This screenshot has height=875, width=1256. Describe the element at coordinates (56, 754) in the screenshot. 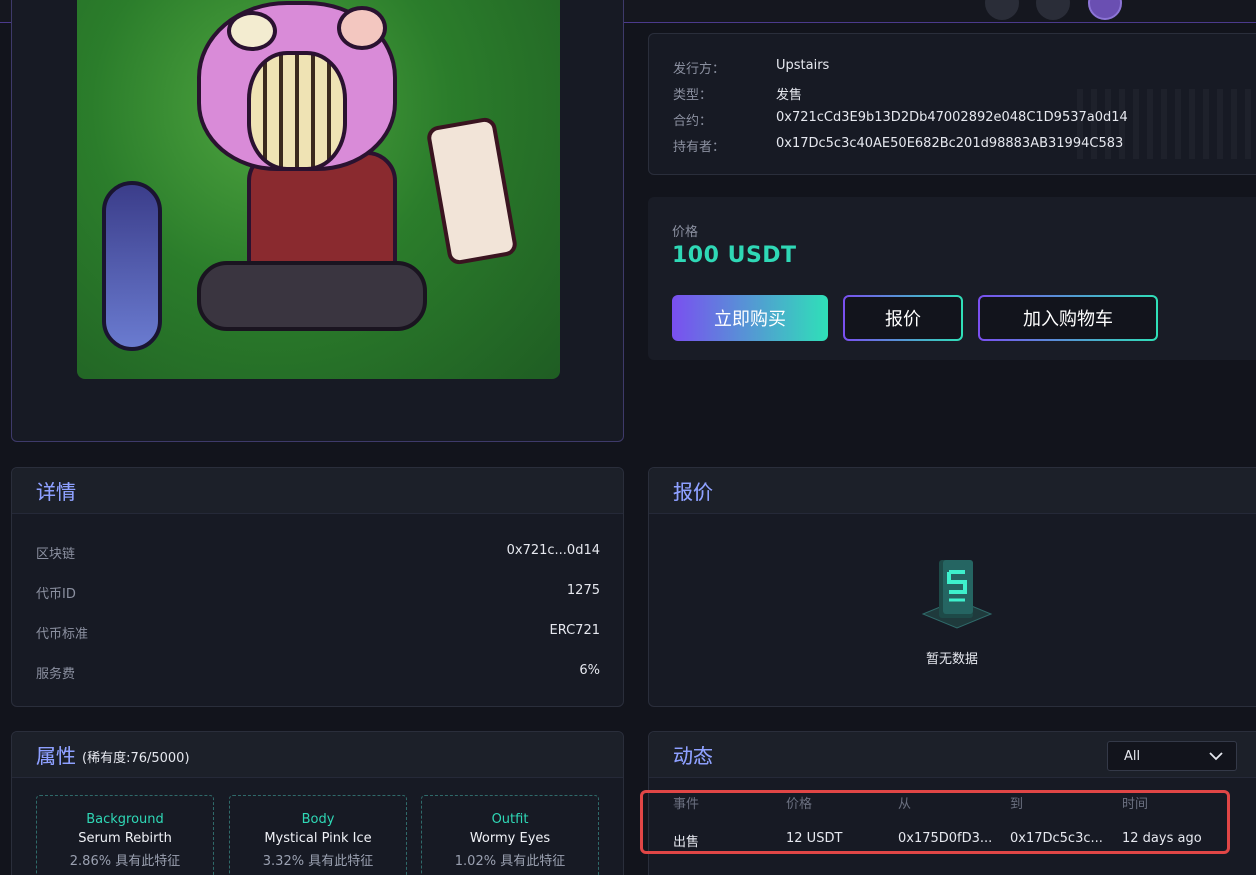

I see `traits-title: 属性` at that location.